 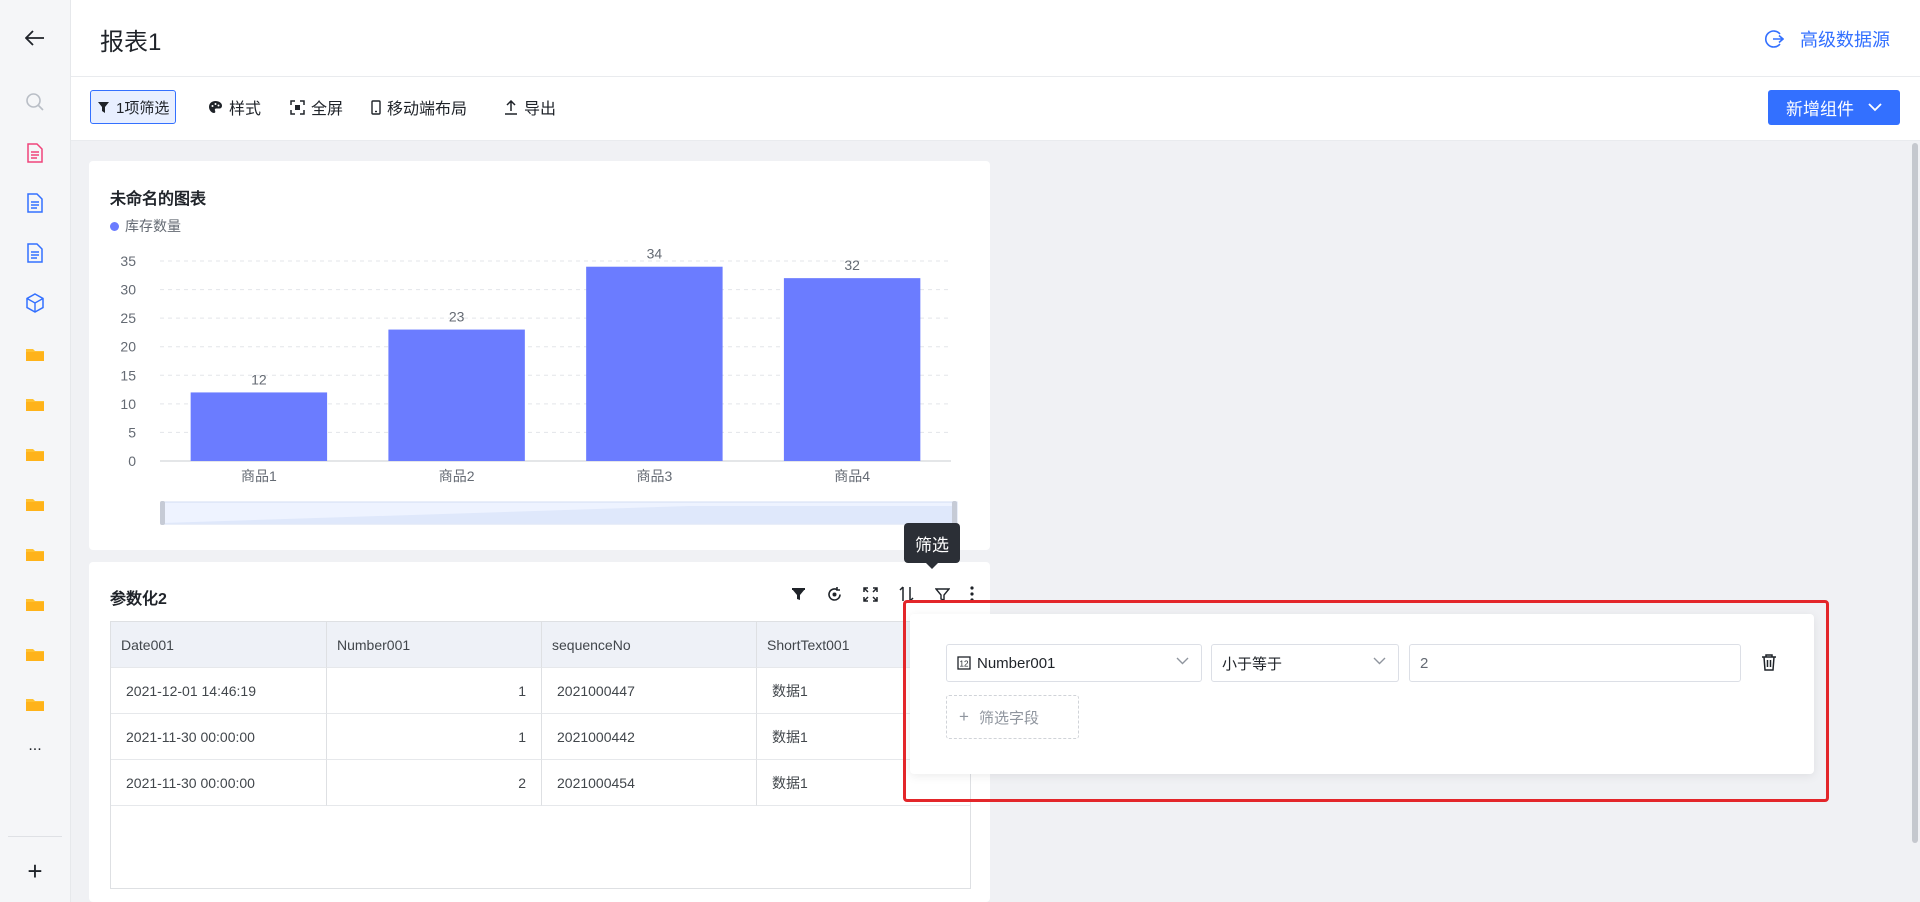 What do you see at coordinates (954, 513) in the screenshot?
I see `datazoom-handle-right` at bounding box center [954, 513].